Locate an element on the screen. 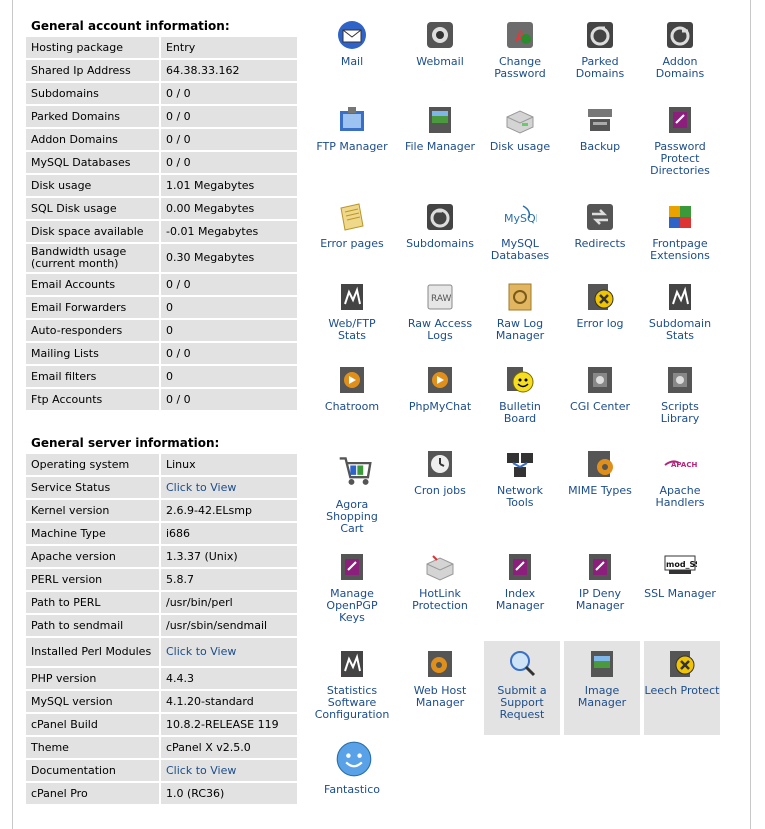 Image resolution: width=765 pixels, height=829 pixels. table-row: Ftp Accounts 0 / 0 is located at coordinates (161, 400).